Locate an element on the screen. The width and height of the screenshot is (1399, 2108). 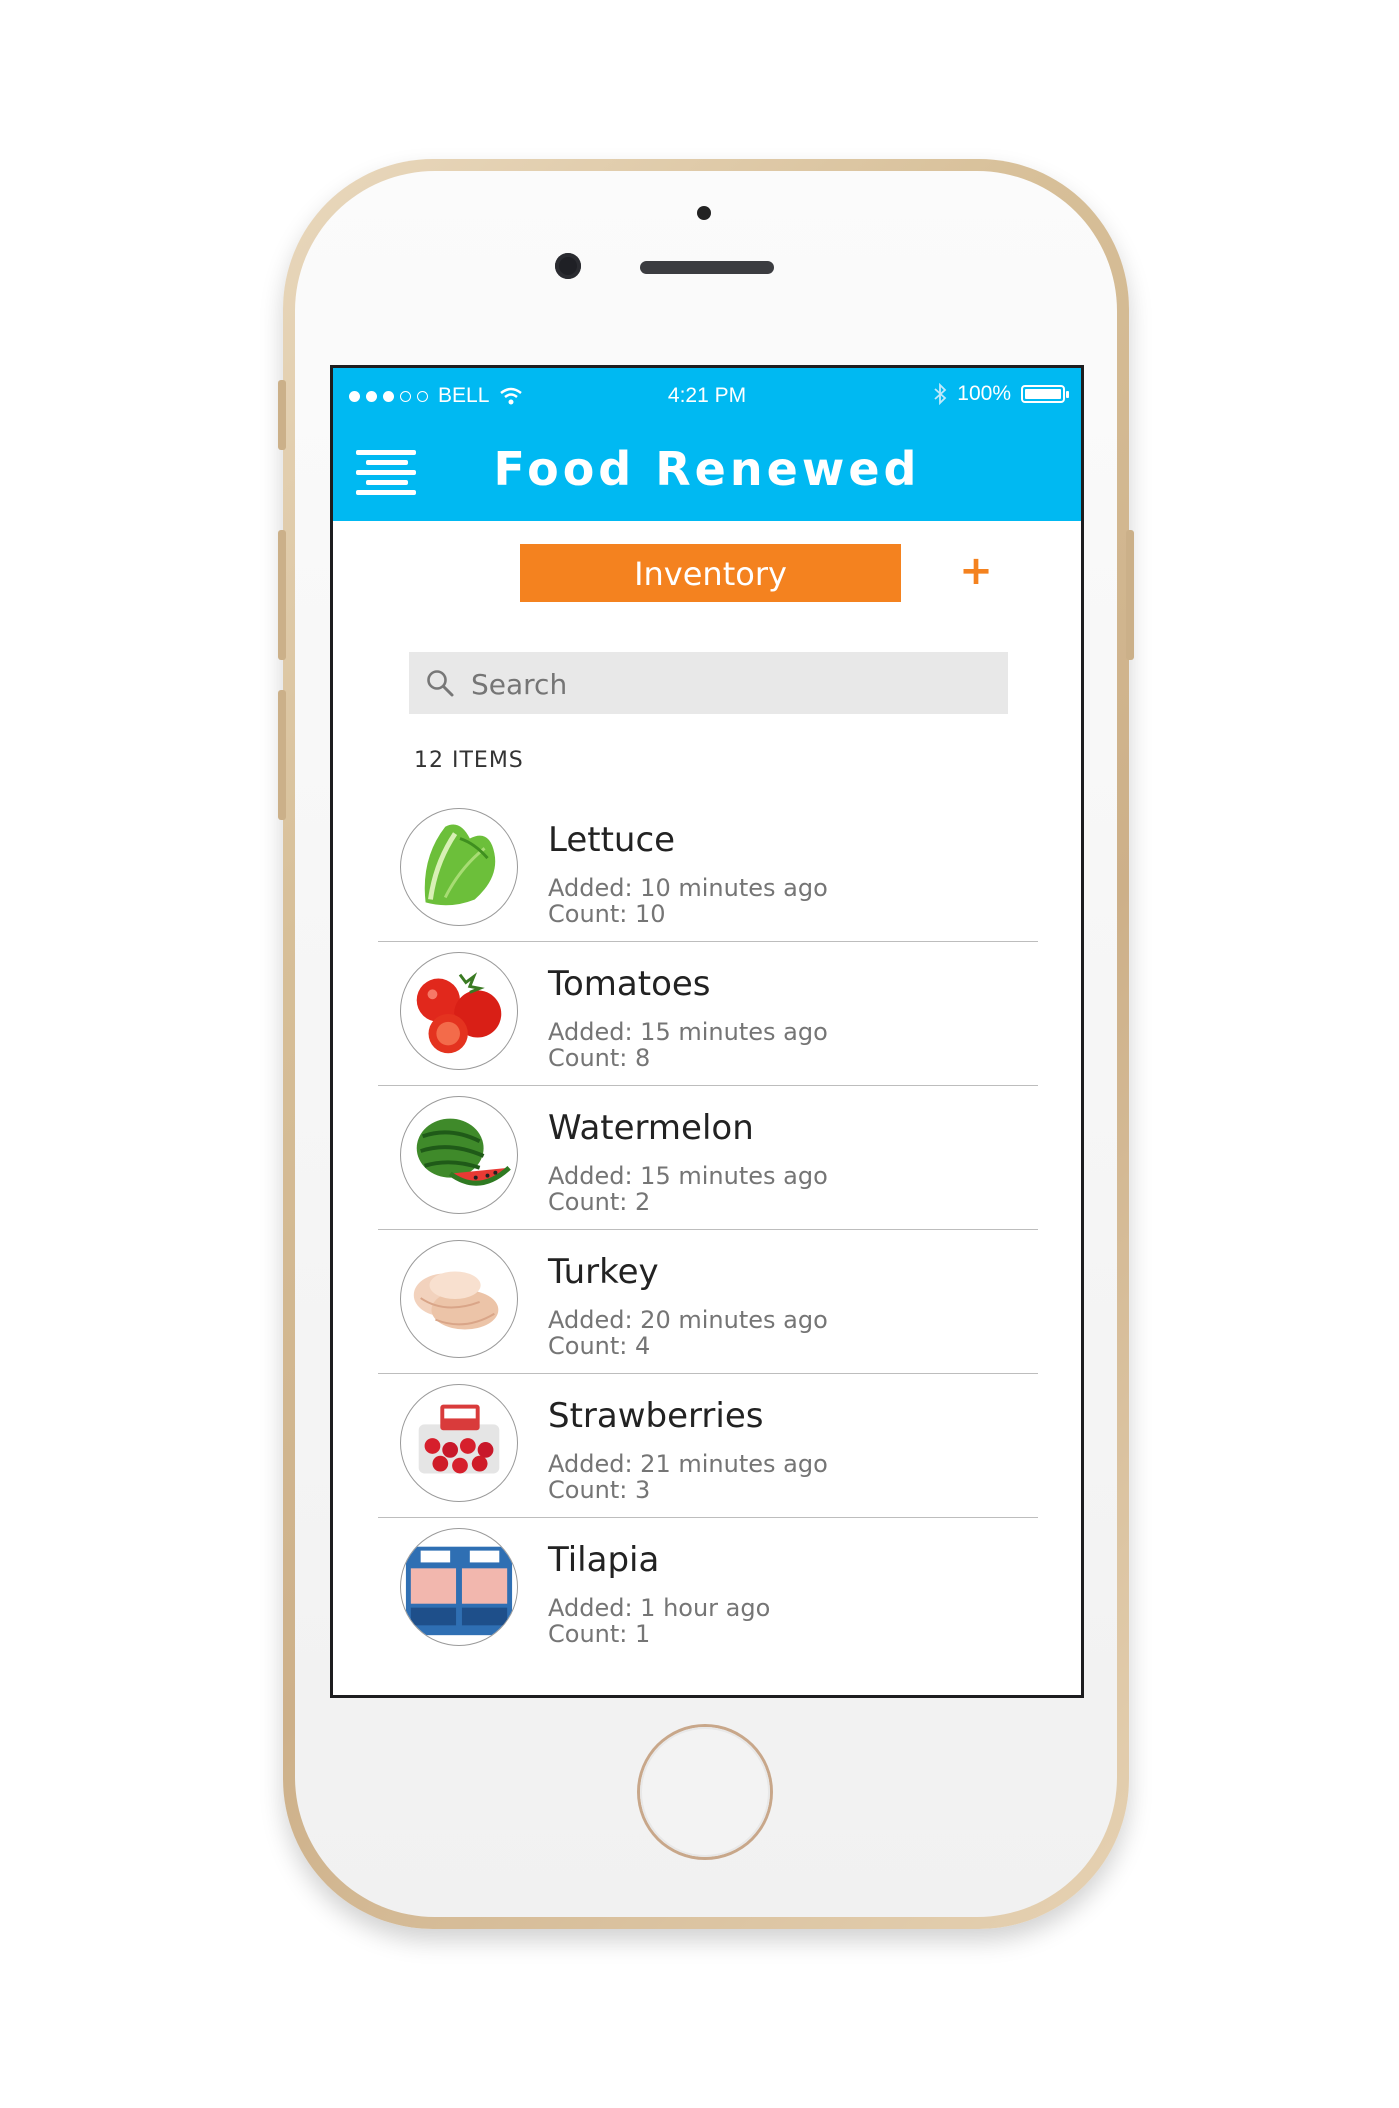
item-count: Count: 2 is located at coordinates (599, 1202).